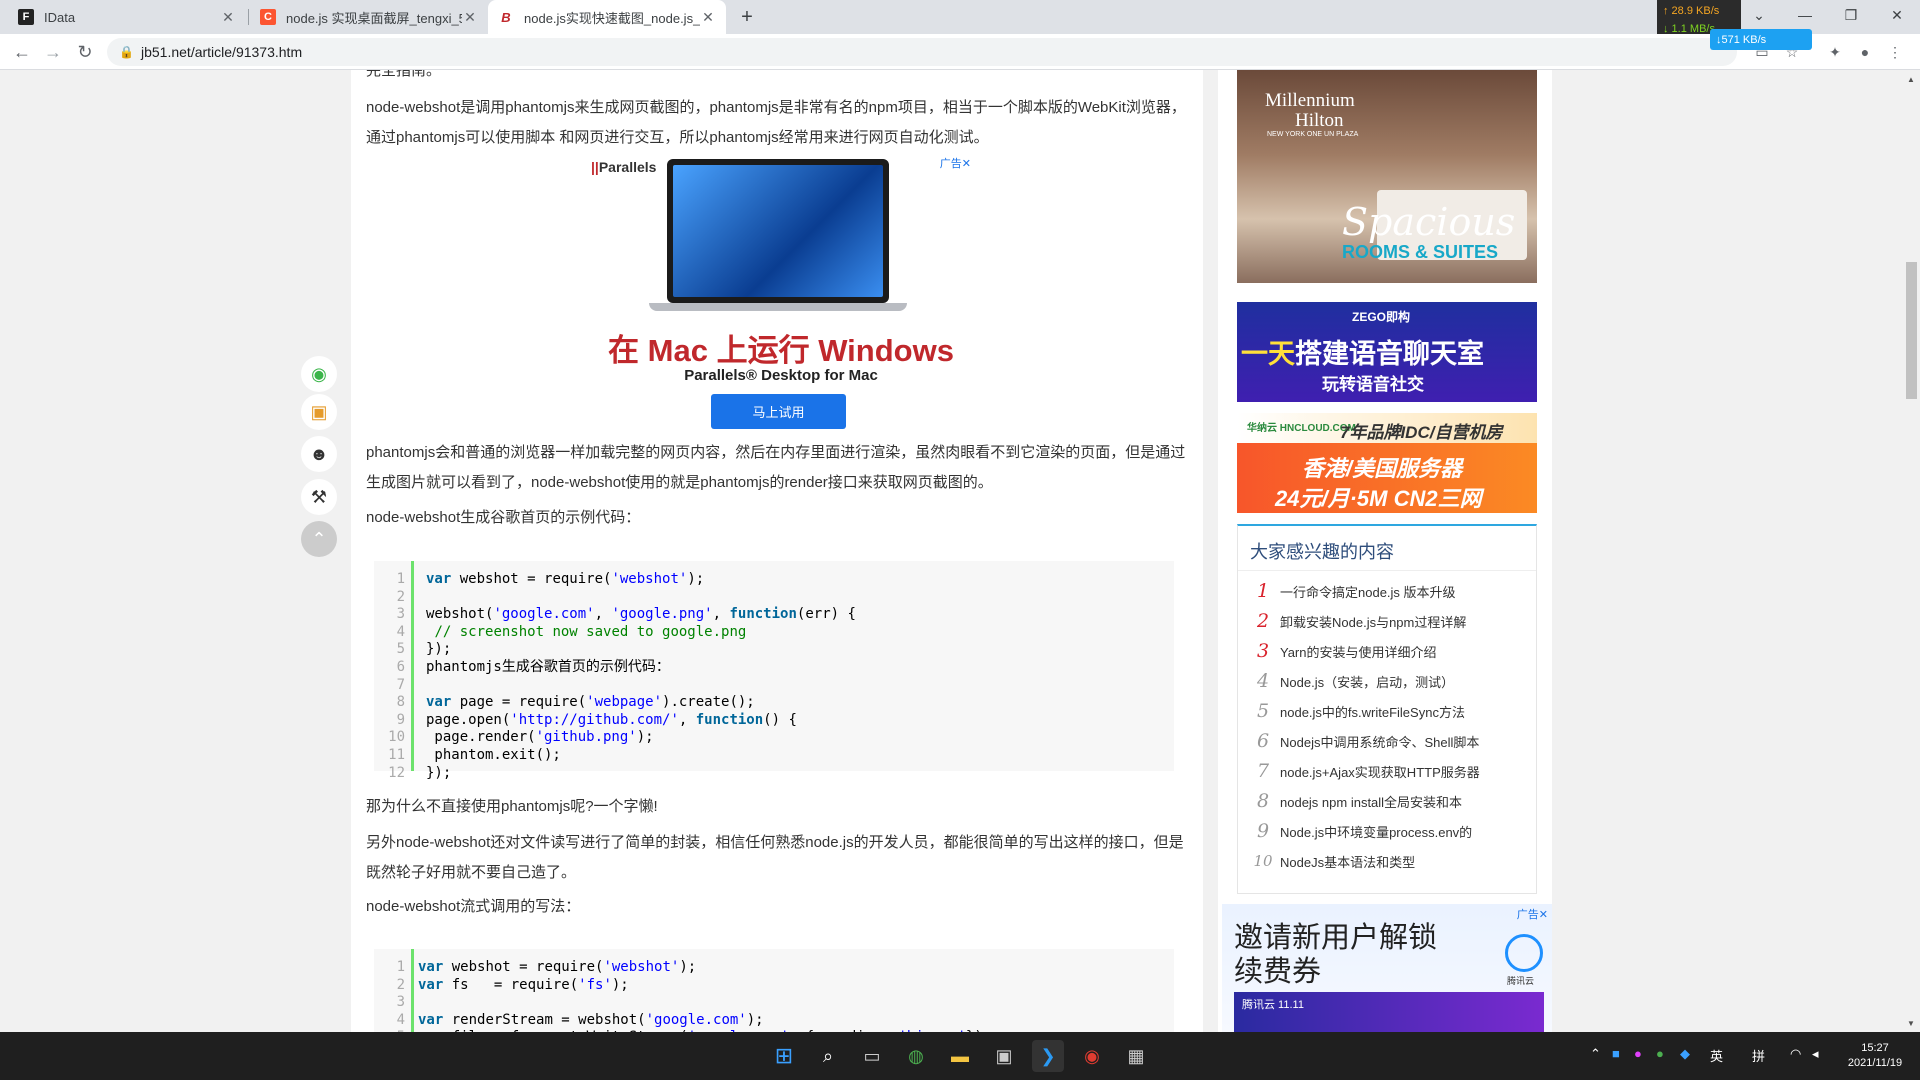  Describe the element at coordinates (1660, 1053) in the screenshot. I see `wechat-tray-icon: ●` at that location.